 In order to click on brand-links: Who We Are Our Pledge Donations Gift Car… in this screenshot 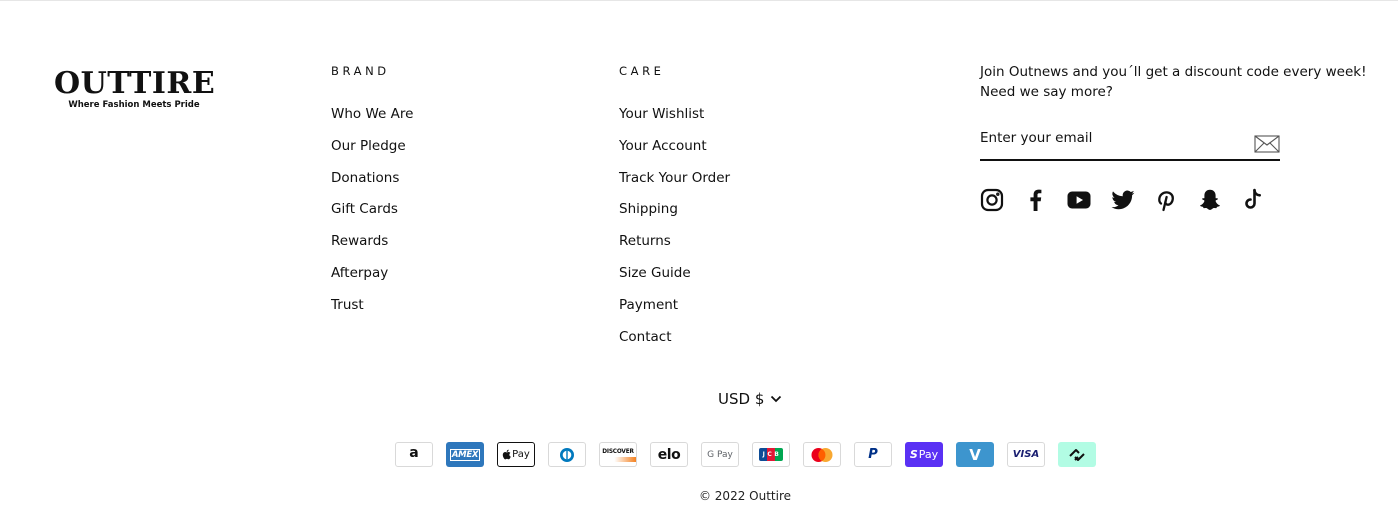, I will do `click(372, 216)`.